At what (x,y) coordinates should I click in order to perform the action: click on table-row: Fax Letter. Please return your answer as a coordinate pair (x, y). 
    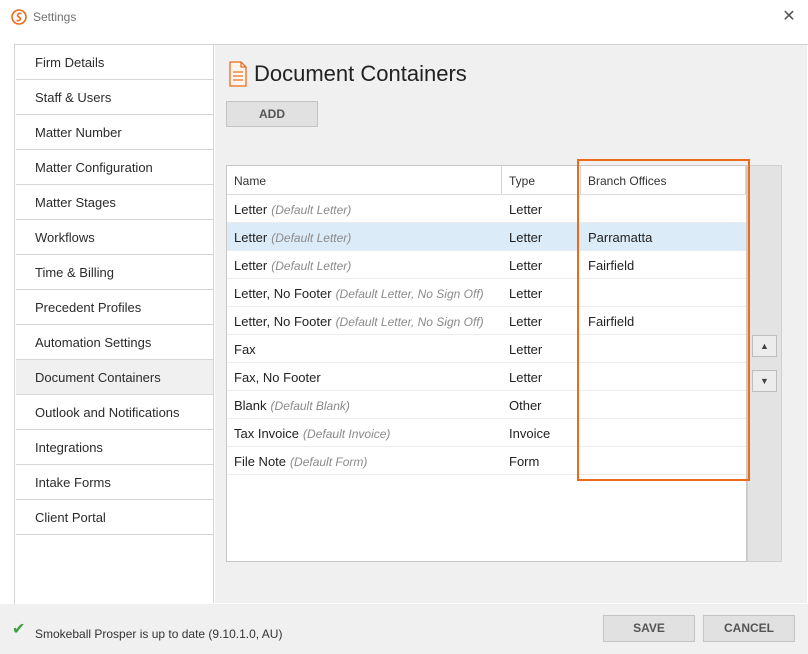
    Looking at the image, I should click on (486, 349).